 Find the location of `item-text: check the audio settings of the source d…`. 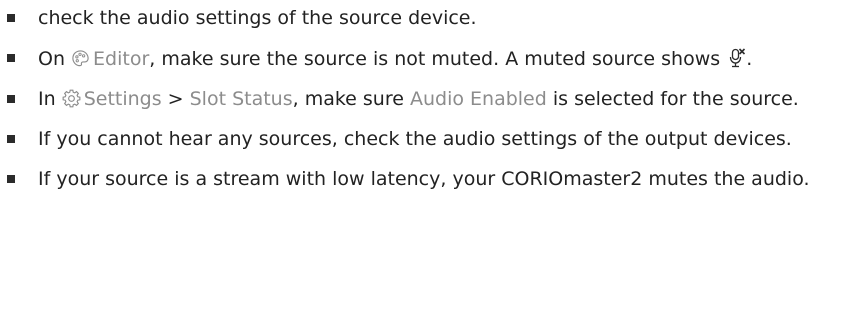

item-text: check the audio settings of the source d… is located at coordinates (257, 18).